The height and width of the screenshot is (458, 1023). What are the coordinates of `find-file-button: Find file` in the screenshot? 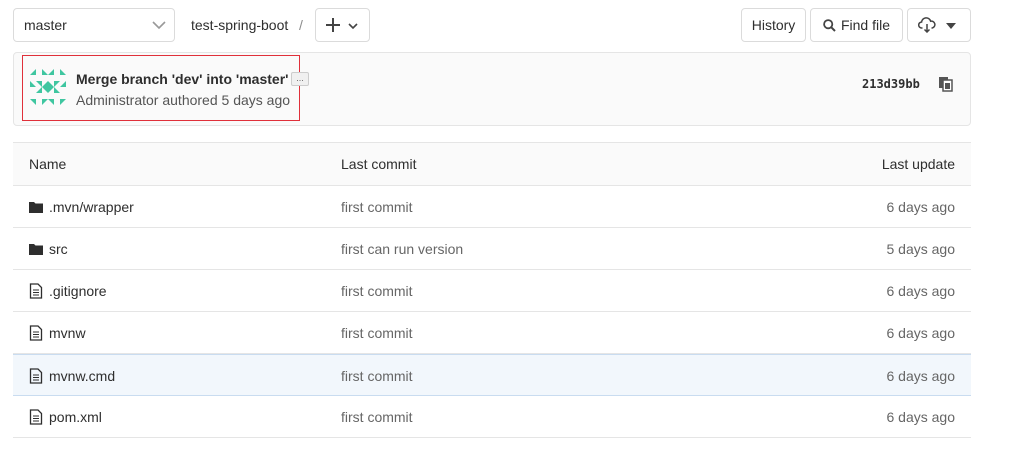 It's located at (856, 25).